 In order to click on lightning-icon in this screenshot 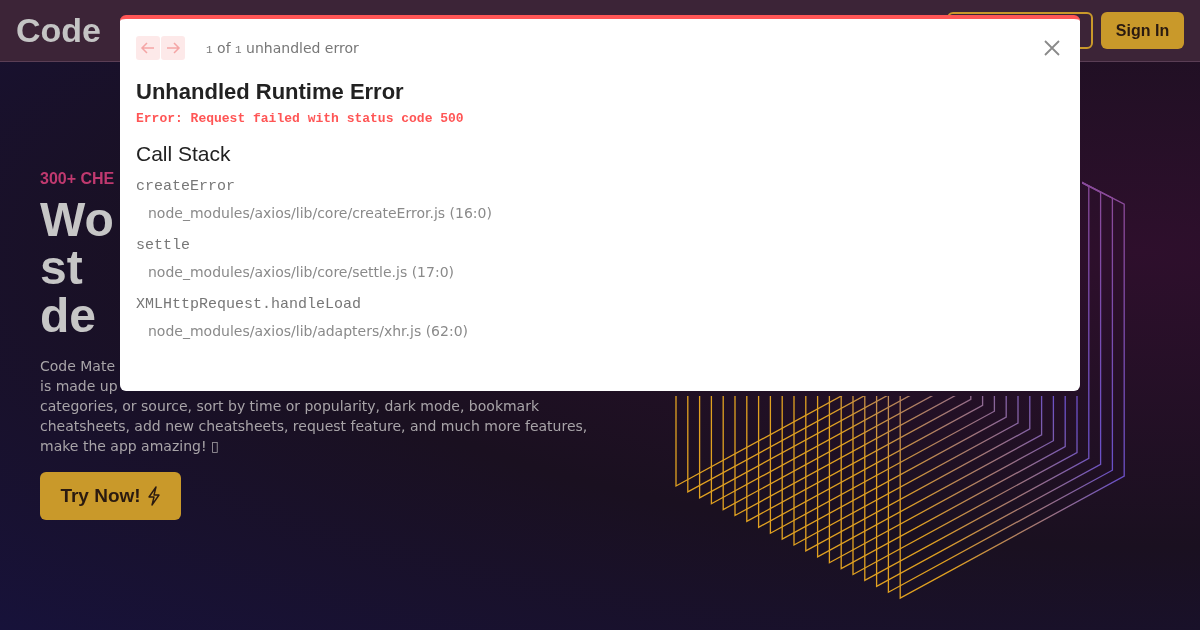, I will do `click(153, 496)`.